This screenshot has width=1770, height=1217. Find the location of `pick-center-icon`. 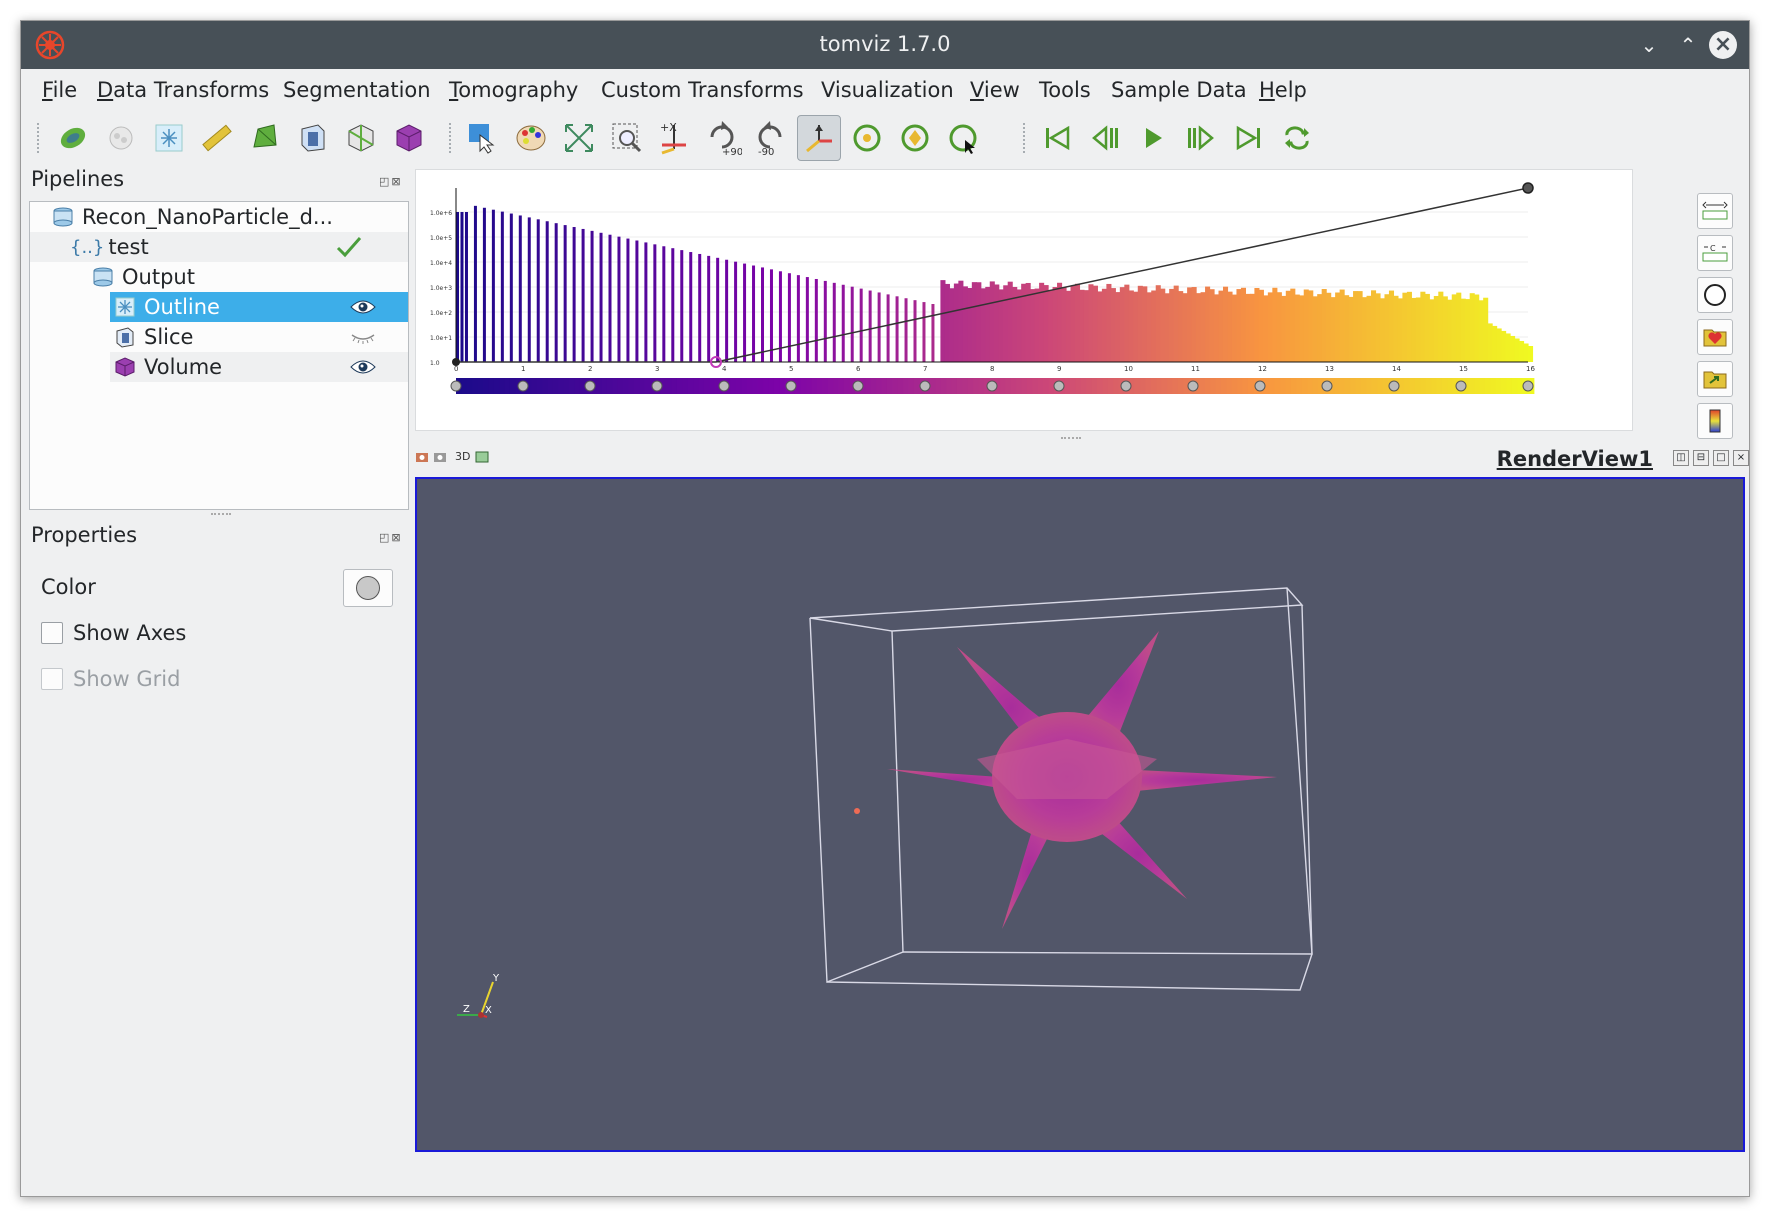

pick-center-icon is located at coordinates (915, 138).